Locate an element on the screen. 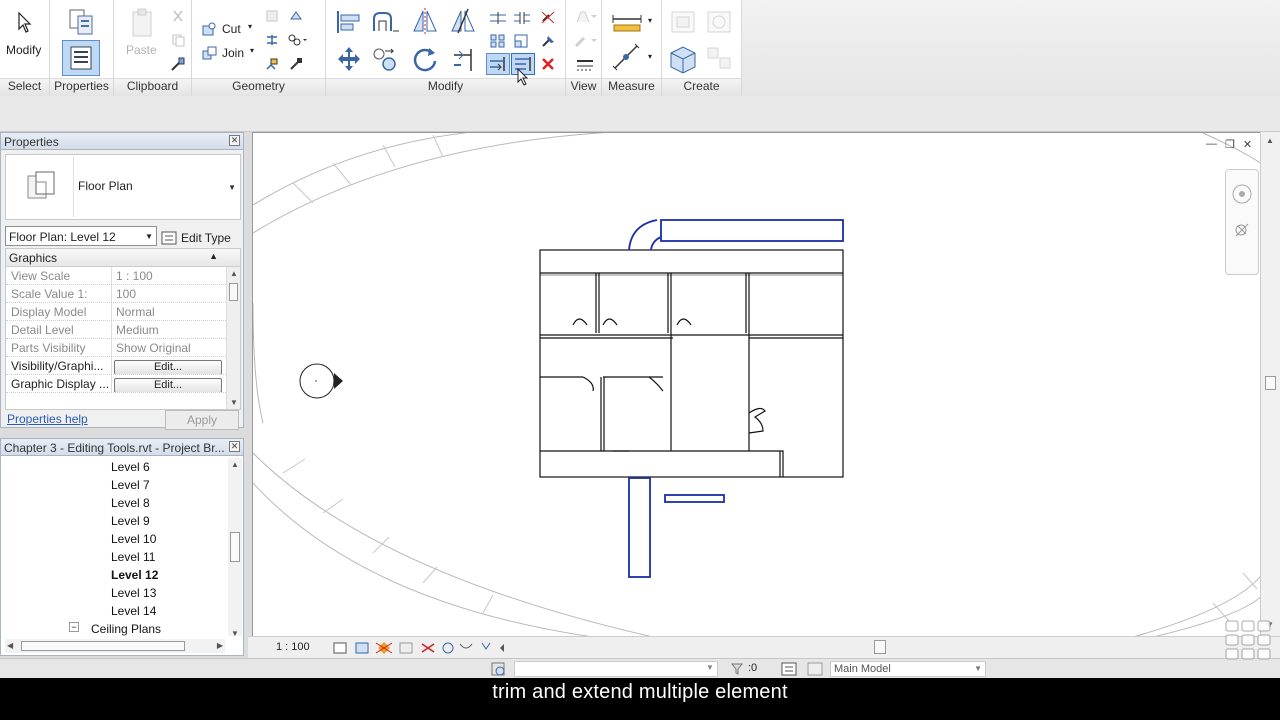  properties-toggle-button is located at coordinates (81, 58).